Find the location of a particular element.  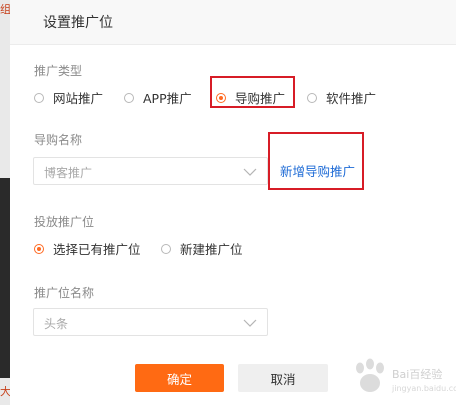

radio-select-existing-slot: 选择已有推广位 is located at coordinates (87, 248).